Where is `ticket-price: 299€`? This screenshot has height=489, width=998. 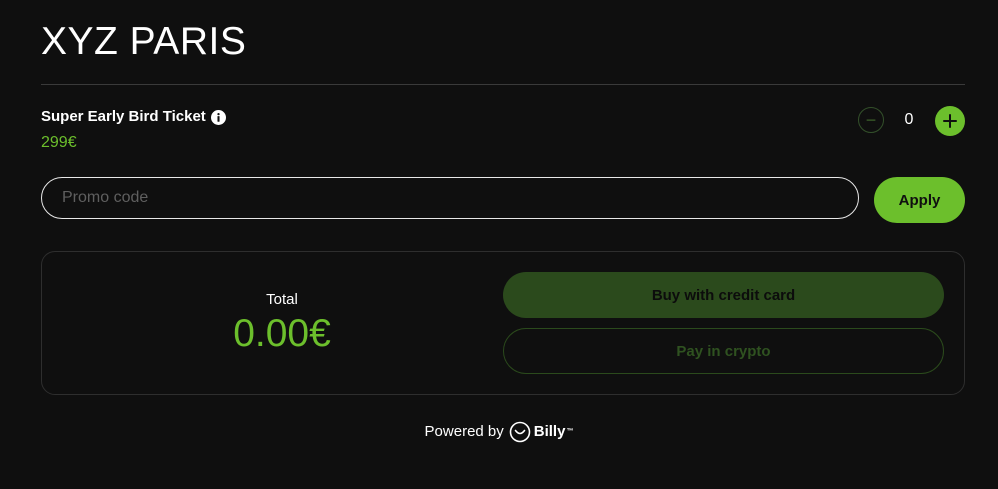
ticket-price: 299€ is located at coordinates (59, 142).